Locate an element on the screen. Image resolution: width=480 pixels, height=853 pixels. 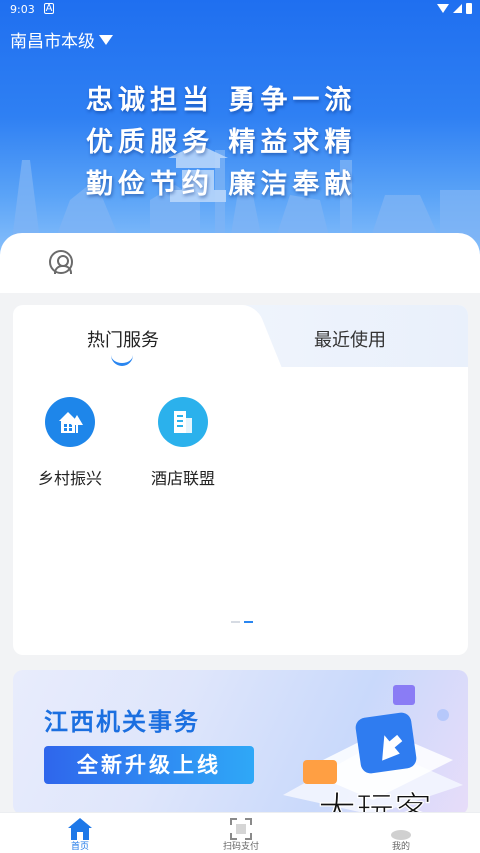
promo-subtitle: 全新升级上线 is located at coordinates (149, 765).